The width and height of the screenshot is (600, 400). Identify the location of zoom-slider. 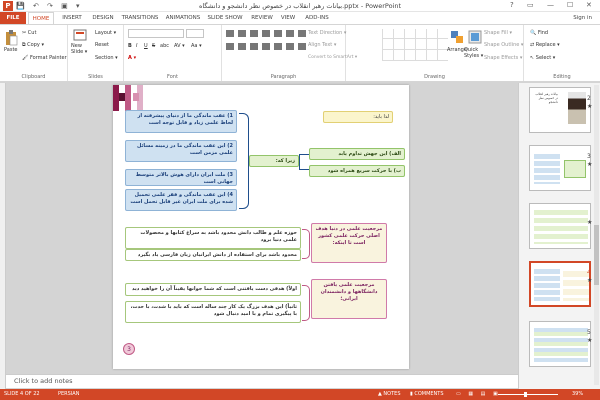
(528, 394).